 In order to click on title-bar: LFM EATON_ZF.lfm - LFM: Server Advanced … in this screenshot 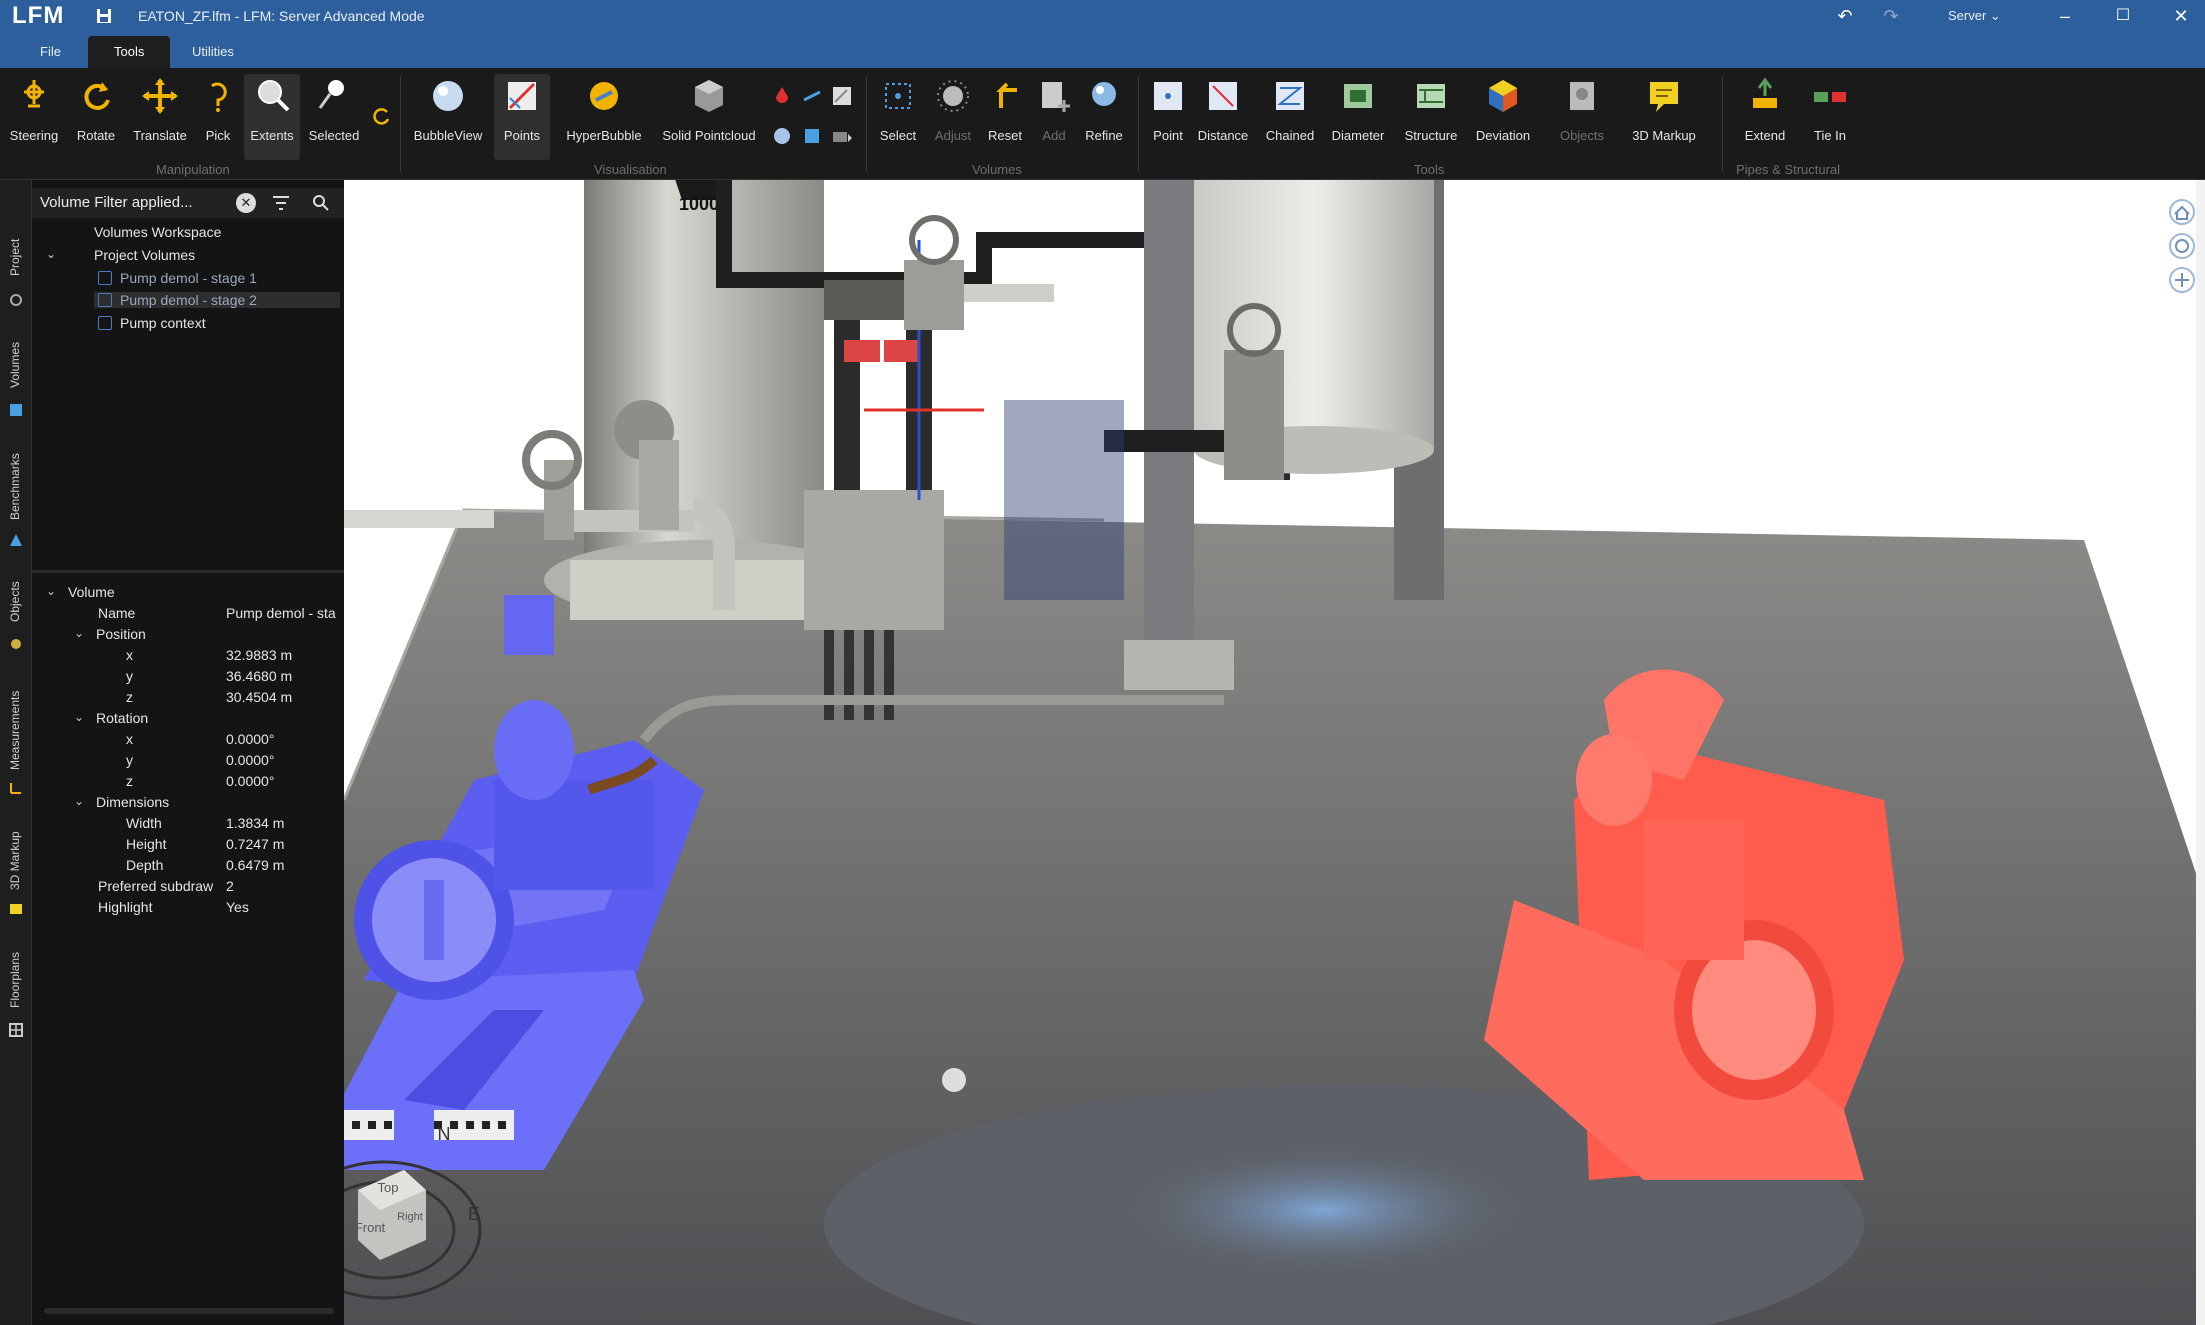, I will do `click(1102, 16)`.